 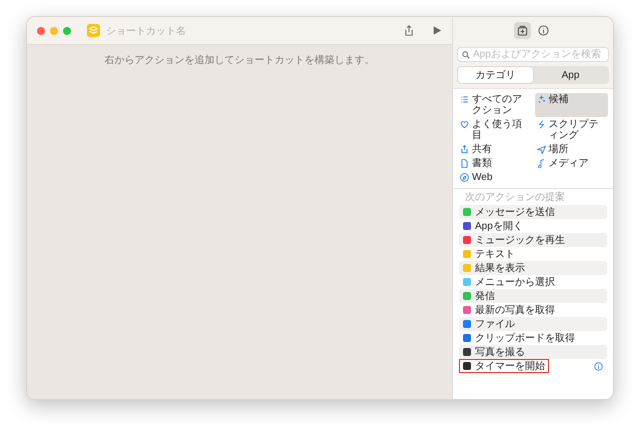 What do you see at coordinates (495, 75) in the screenshot?
I see `segment-tab: カテゴリ` at bounding box center [495, 75].